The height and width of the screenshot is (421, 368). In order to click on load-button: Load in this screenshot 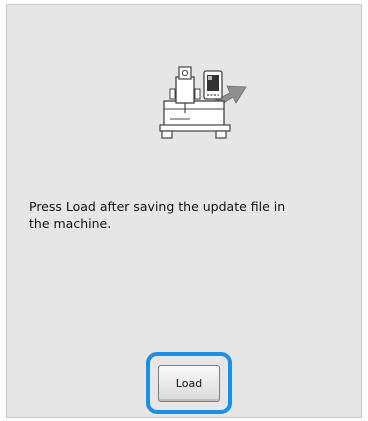, I will do `click(189, 383)`.